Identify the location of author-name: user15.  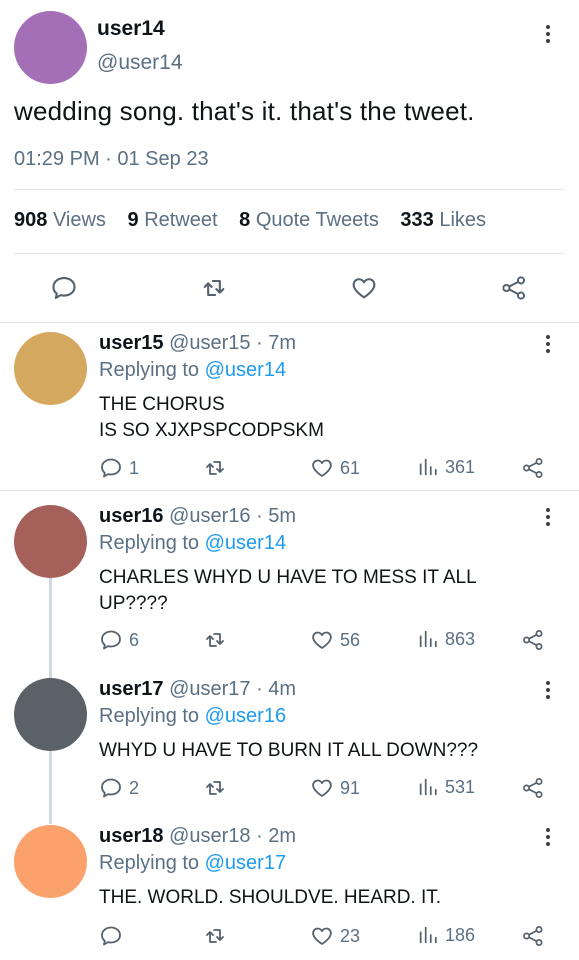
(131, 343).